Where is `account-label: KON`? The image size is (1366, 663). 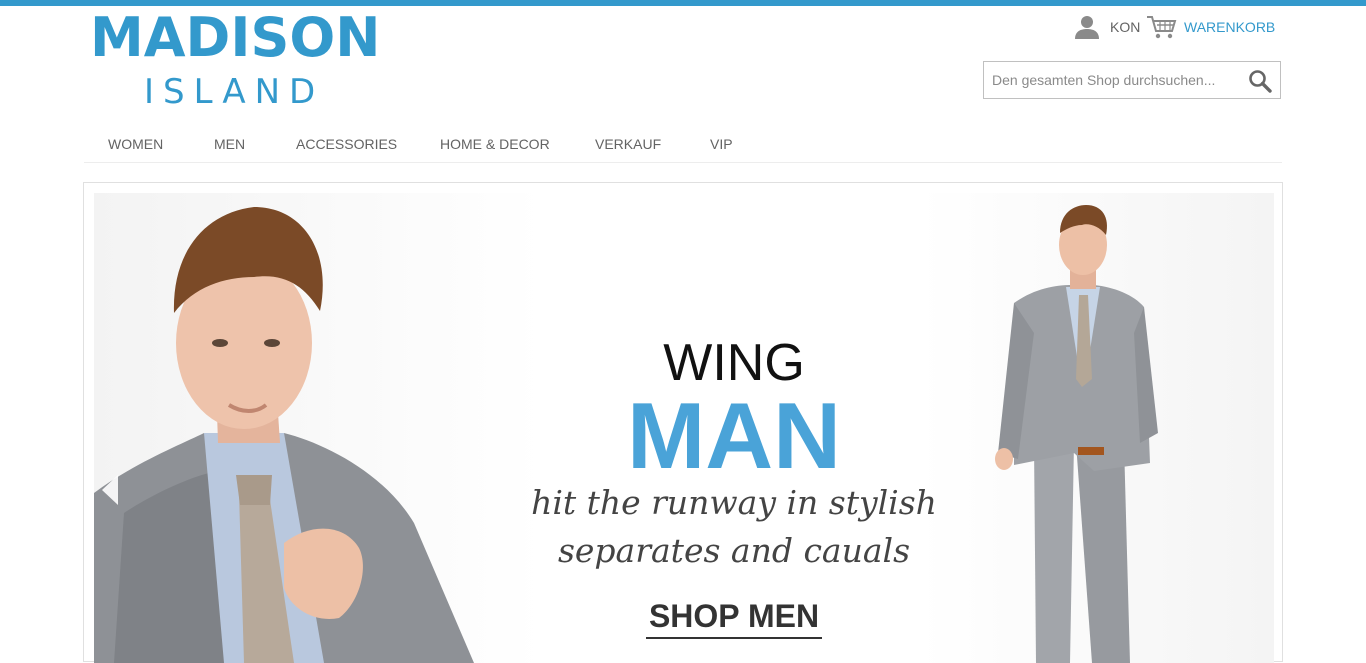
account-label: KON is located at coordinates (1125, 27).